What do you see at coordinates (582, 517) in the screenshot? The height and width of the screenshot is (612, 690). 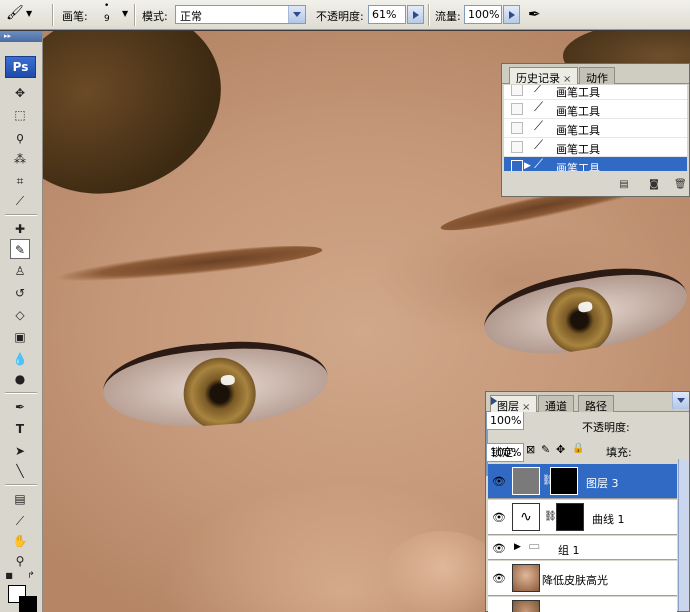 I see `layer-row: 👁 ∿ ⛓ 曲线 1` at bounding box center [582, 517].